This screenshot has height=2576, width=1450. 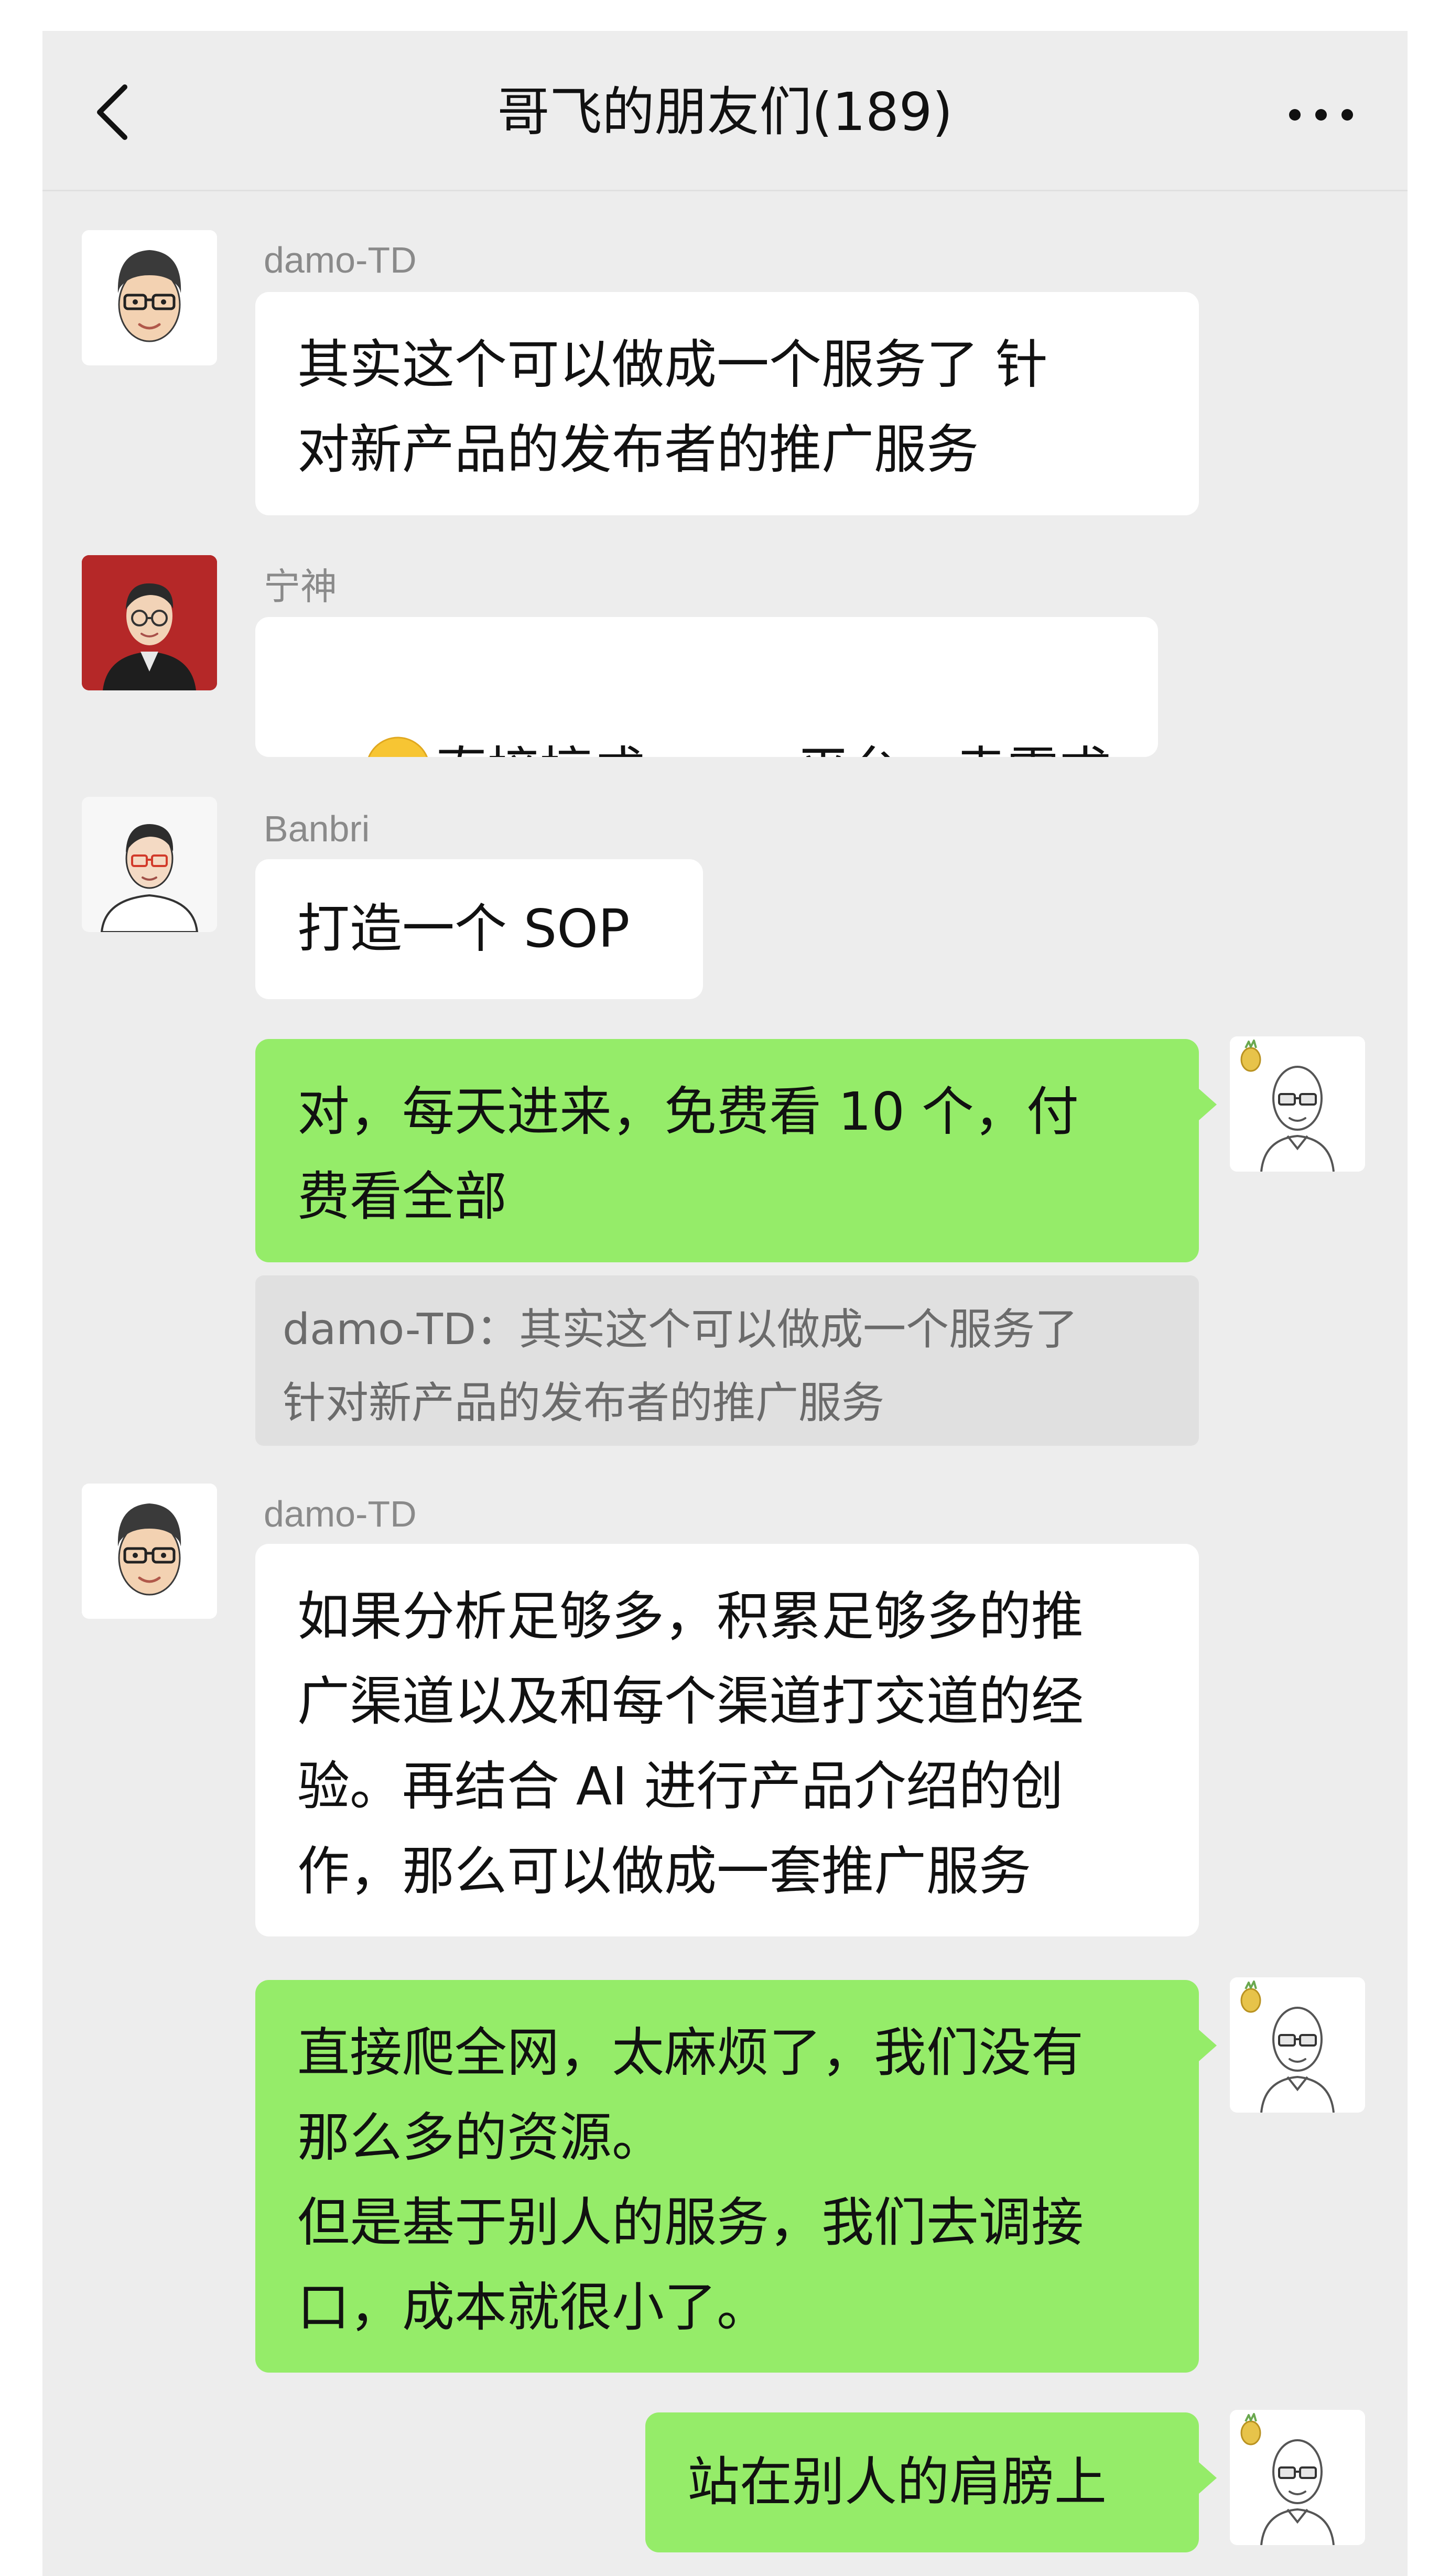 I want to click on chat-title: 哥飞的朋友们(189), so click(x=725, y=112).